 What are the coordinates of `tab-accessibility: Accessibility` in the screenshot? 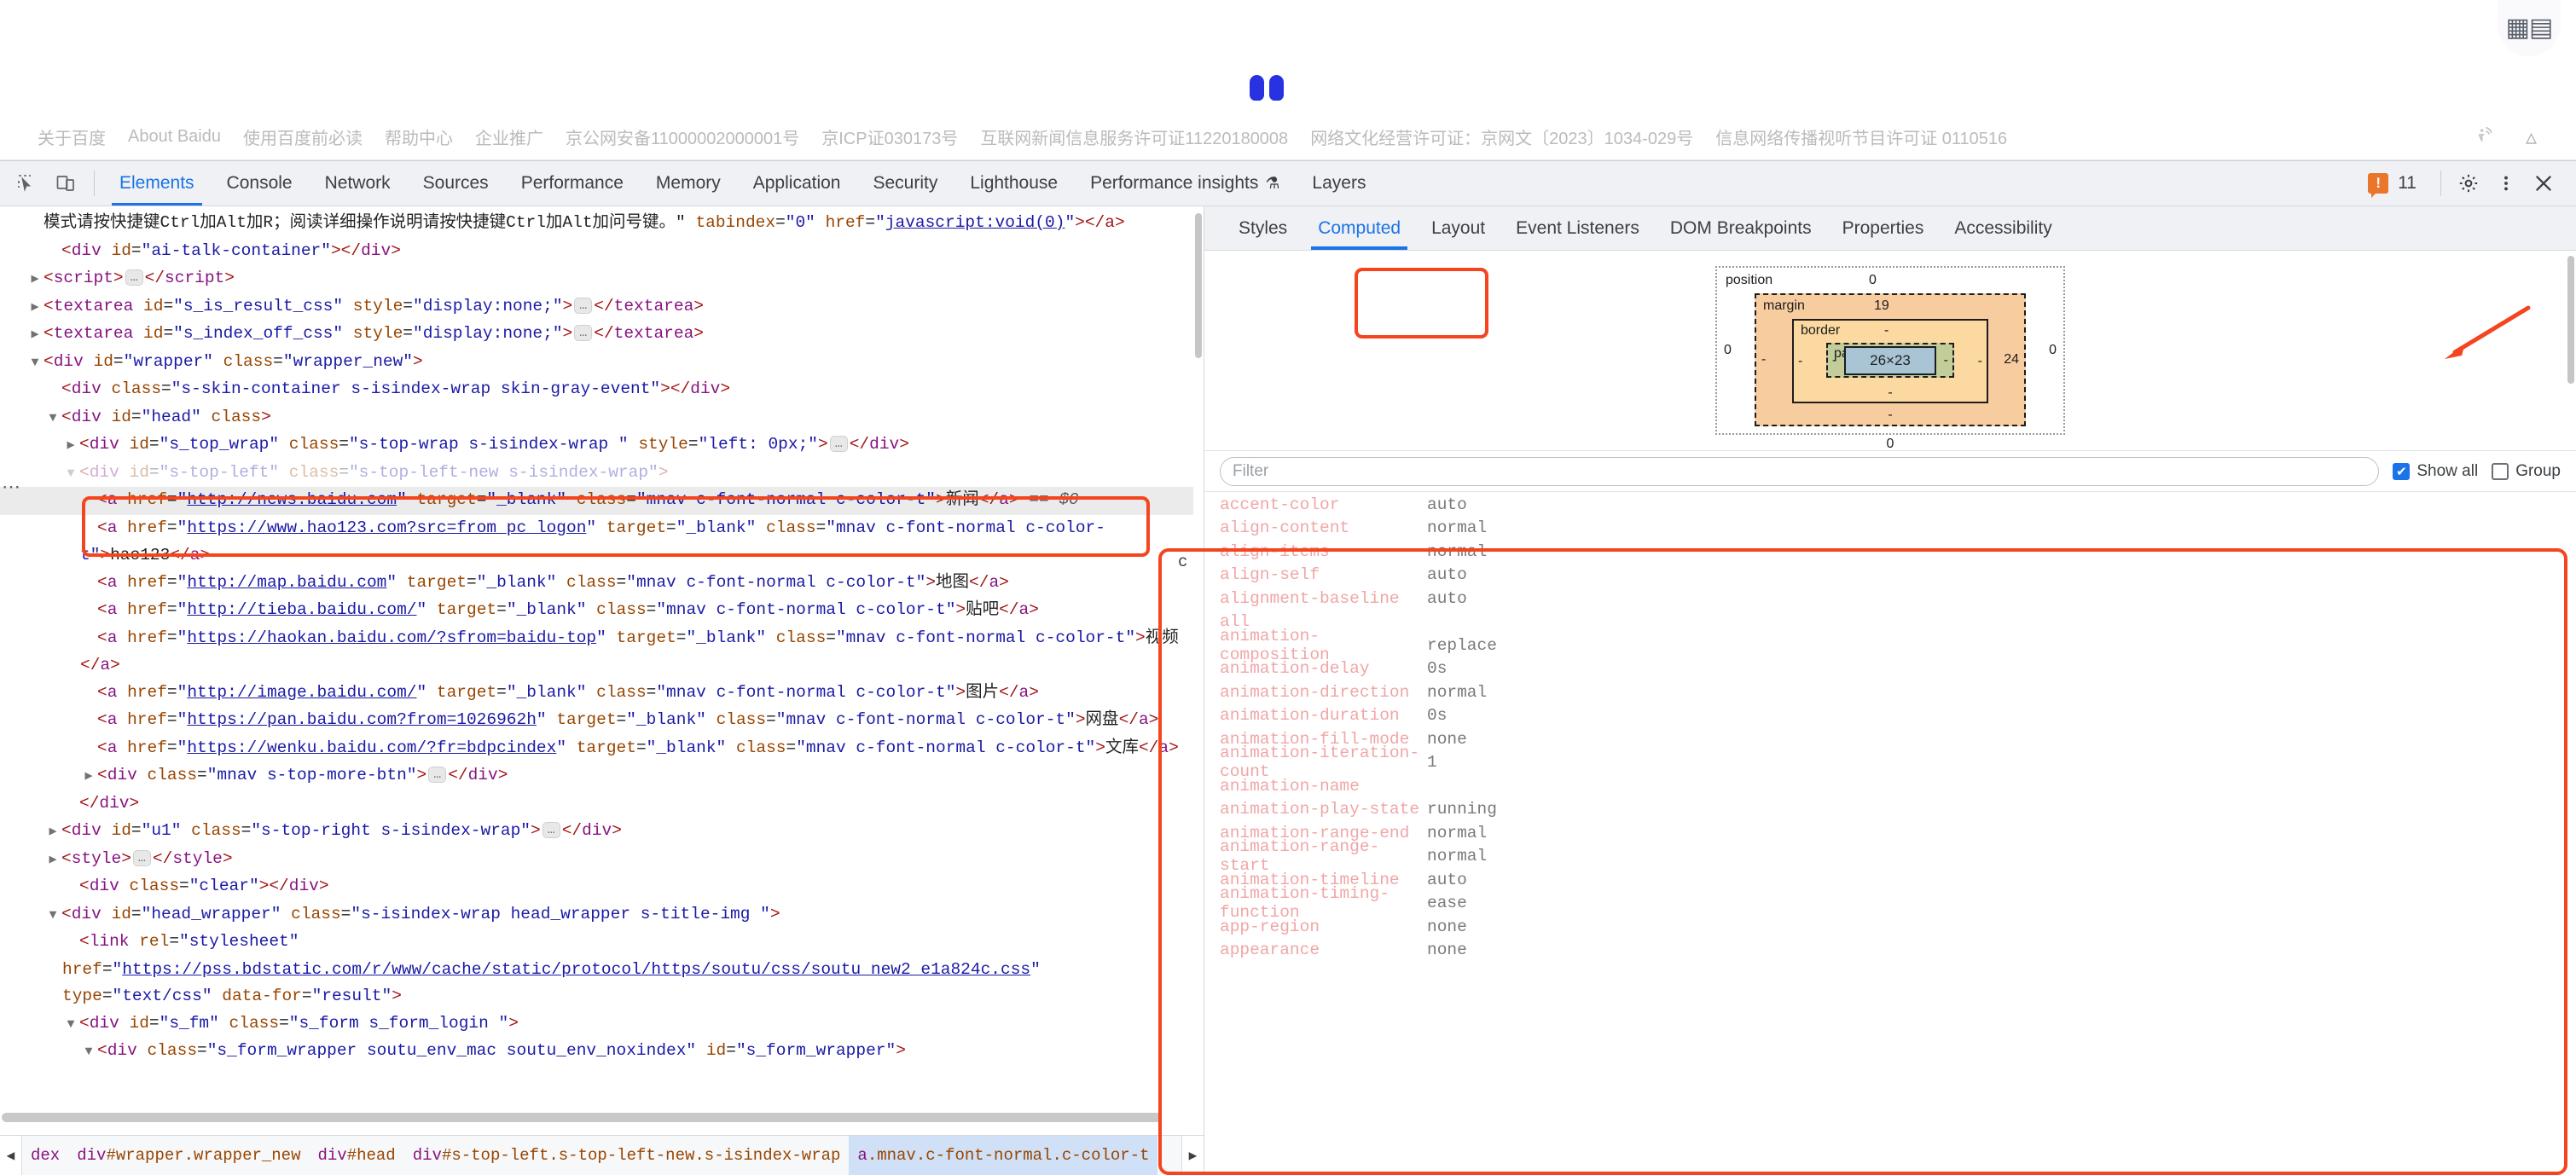 It's located at (2003, 228).